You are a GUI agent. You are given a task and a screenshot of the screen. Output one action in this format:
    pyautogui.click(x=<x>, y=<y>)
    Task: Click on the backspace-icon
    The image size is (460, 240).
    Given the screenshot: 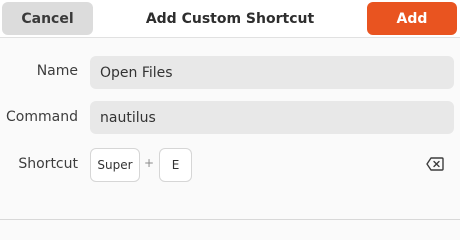 What is the action you would take?
    pyautogui.click(x=435, y=164)
    